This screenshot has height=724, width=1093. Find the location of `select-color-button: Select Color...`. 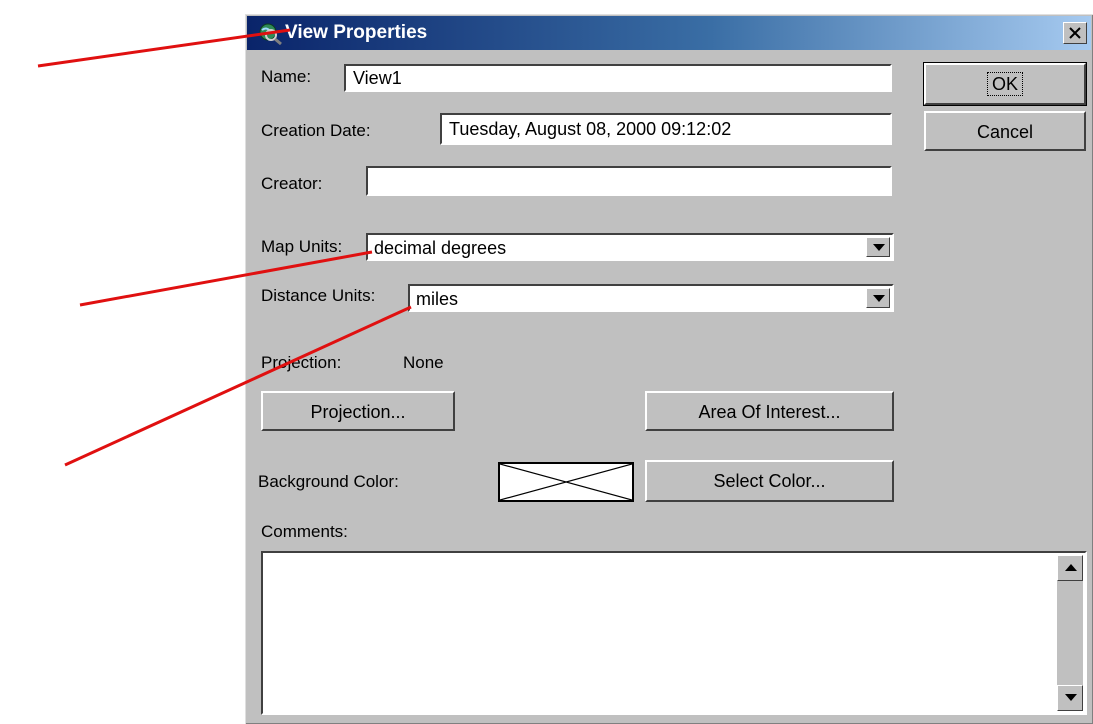

select-color-button: Select Color... is located at coordinates (769, 481).